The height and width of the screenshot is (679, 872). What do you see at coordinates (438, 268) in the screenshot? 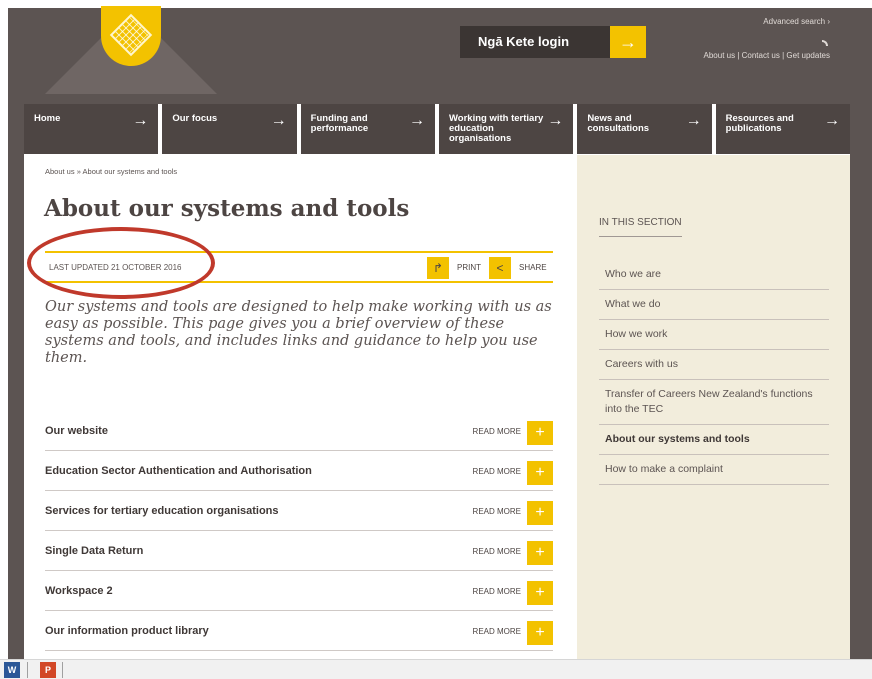
I see `print-icon: ↱` at bounding box center [438, 268].